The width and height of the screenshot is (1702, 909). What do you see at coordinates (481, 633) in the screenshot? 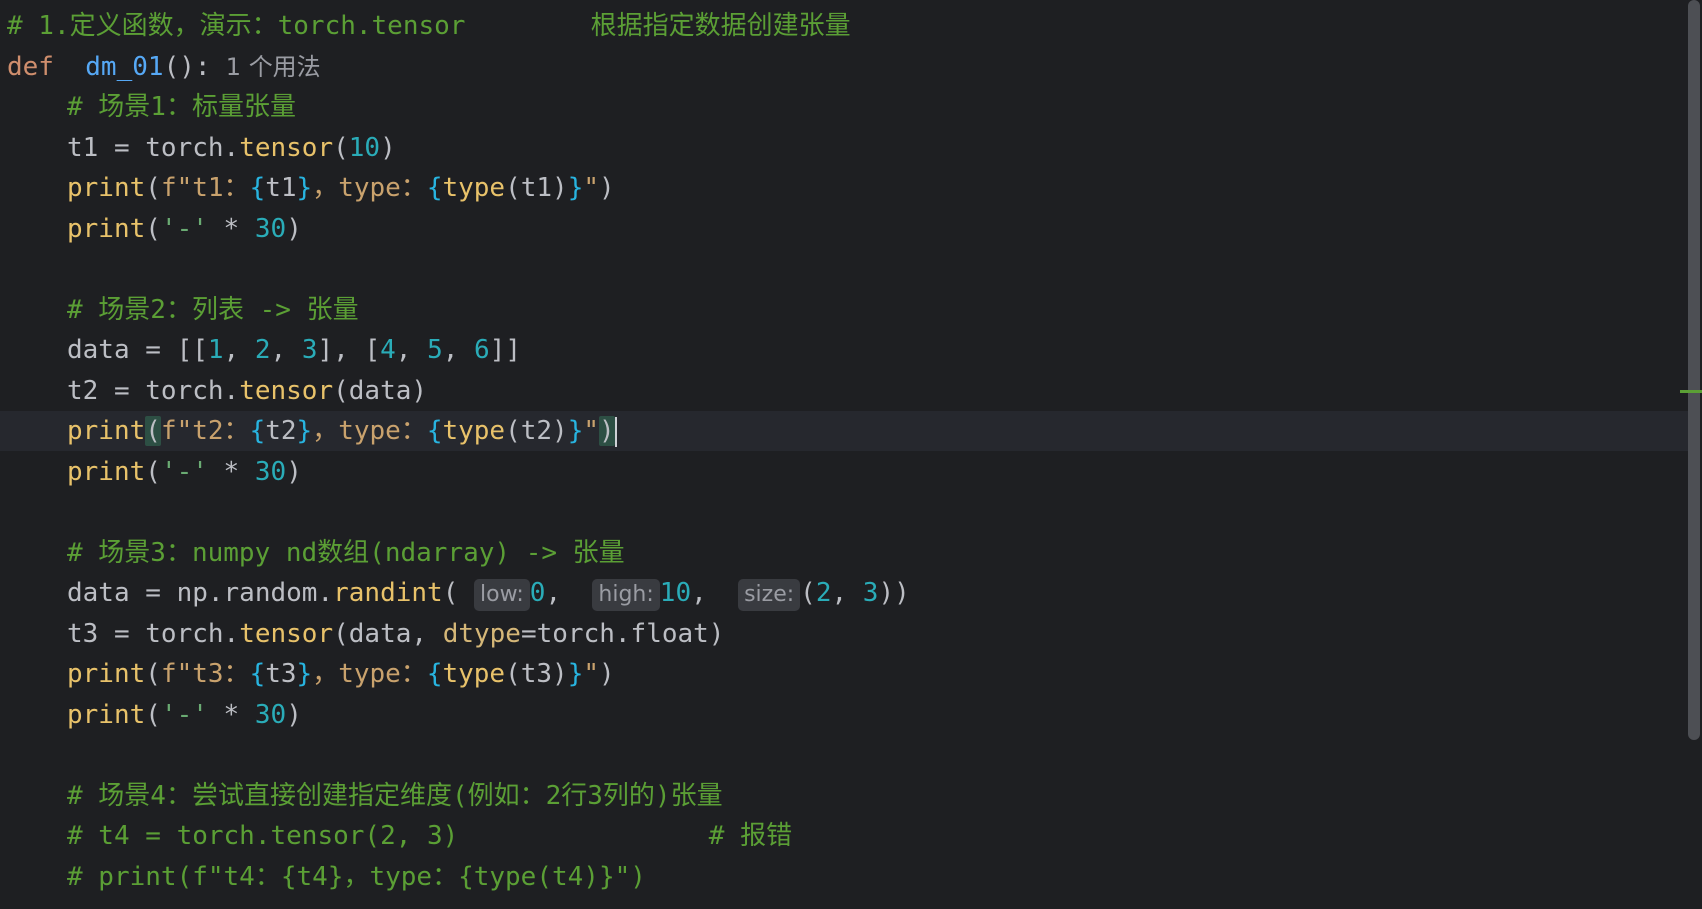
I see `code-token: dtype` at bounding box center [481, 633].